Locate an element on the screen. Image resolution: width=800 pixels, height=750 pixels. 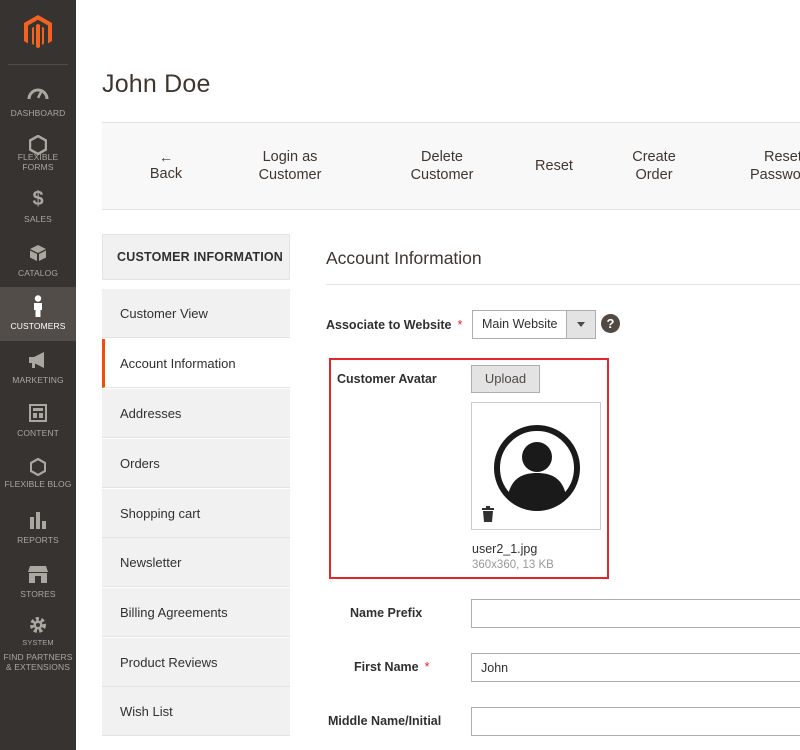
customer-avatar-label: Customer Avatar is located at coordinates (387, 379).